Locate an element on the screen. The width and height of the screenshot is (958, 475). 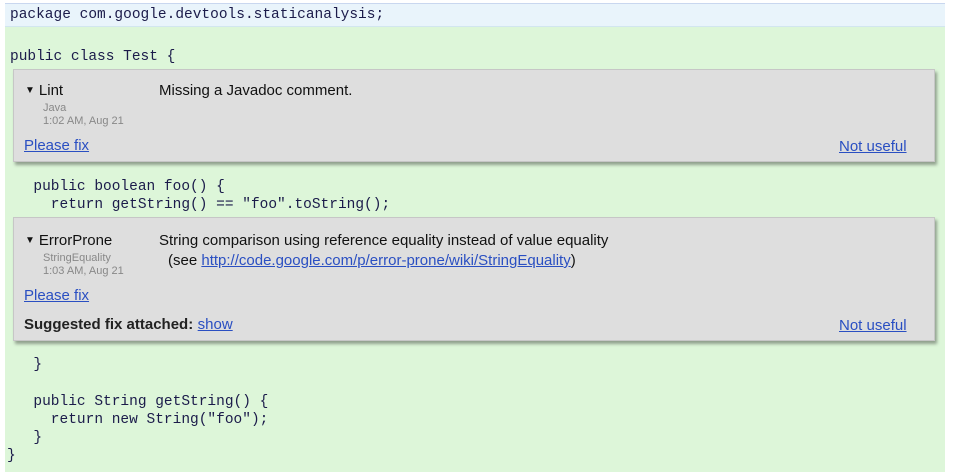
lint-tool-toggle: ▼ Lint is located at coordinates (44, 90).